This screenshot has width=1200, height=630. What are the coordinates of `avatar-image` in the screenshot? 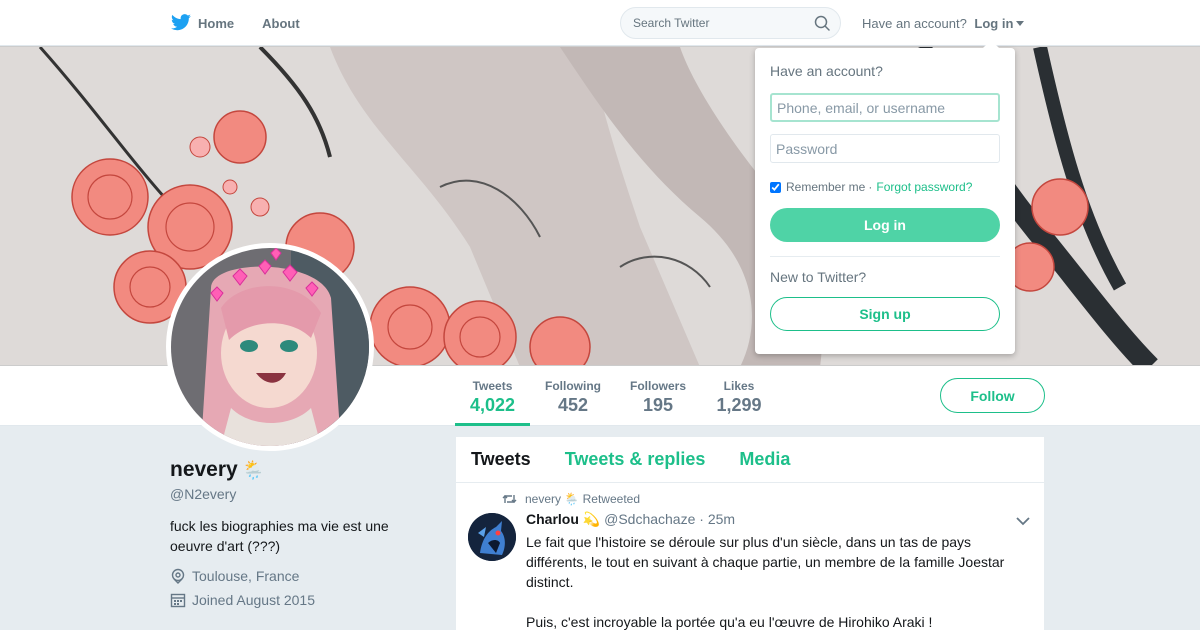 It's located at (270, 347).